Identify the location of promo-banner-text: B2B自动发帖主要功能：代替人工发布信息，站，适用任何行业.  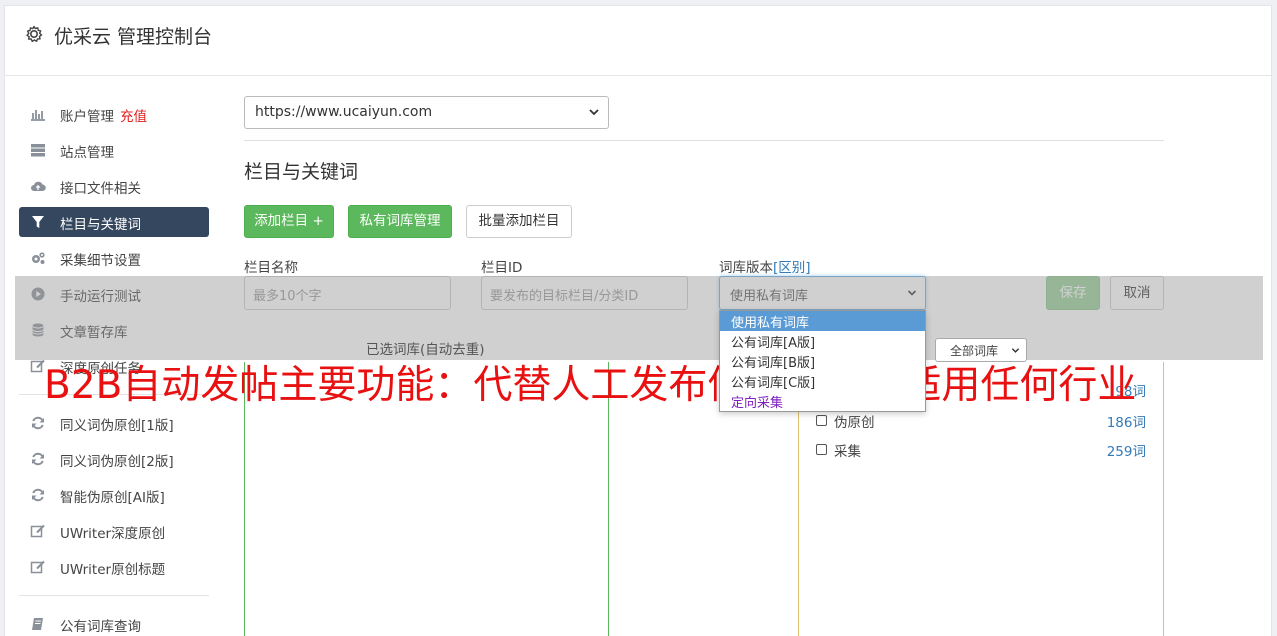
(590, 385).